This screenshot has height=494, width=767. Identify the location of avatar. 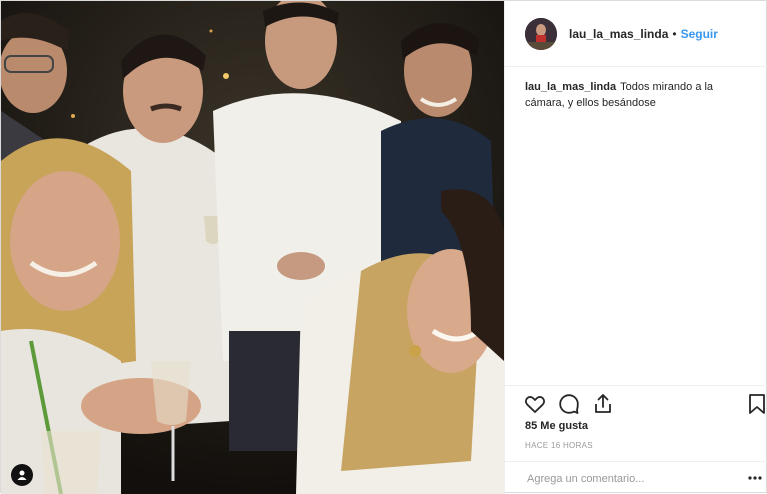
(541, 33).